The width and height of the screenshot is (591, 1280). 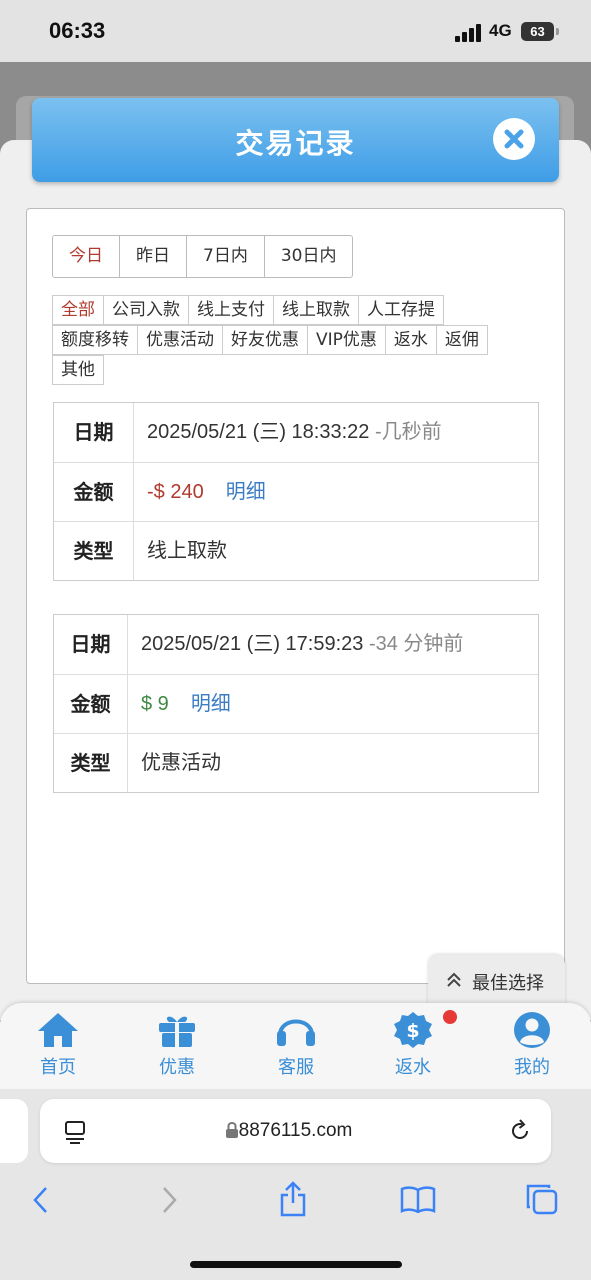 What do you see at coordinates (169, 1200) in the screenshot?
I see `forward-icon` at bounding box center [169, 1200].